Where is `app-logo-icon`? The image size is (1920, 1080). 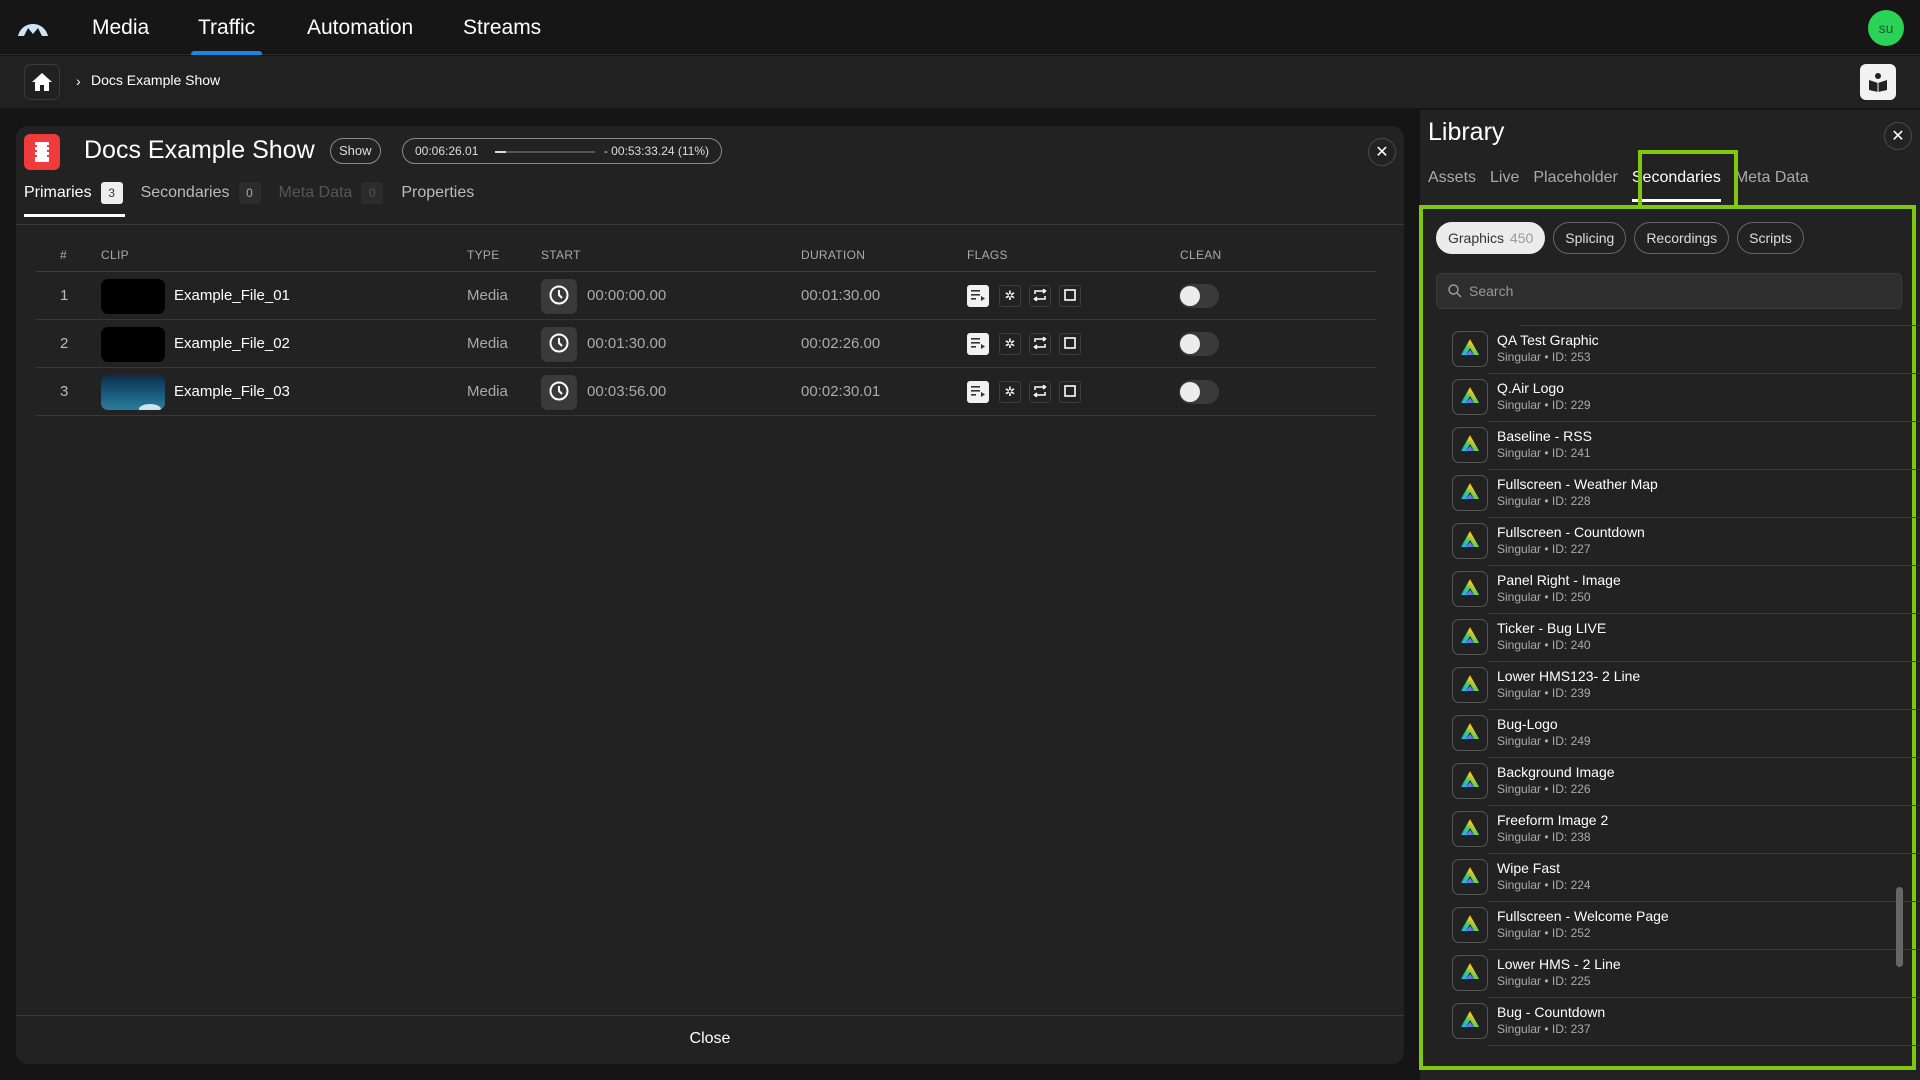 app-logo-icon is located at coordinates (33, 26).